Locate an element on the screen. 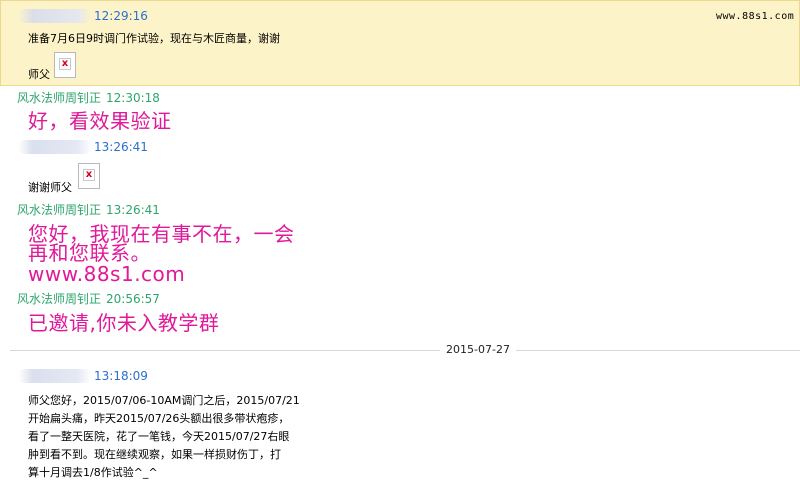  message-text: 谢谢师父 is located at coordinates (50, 187).